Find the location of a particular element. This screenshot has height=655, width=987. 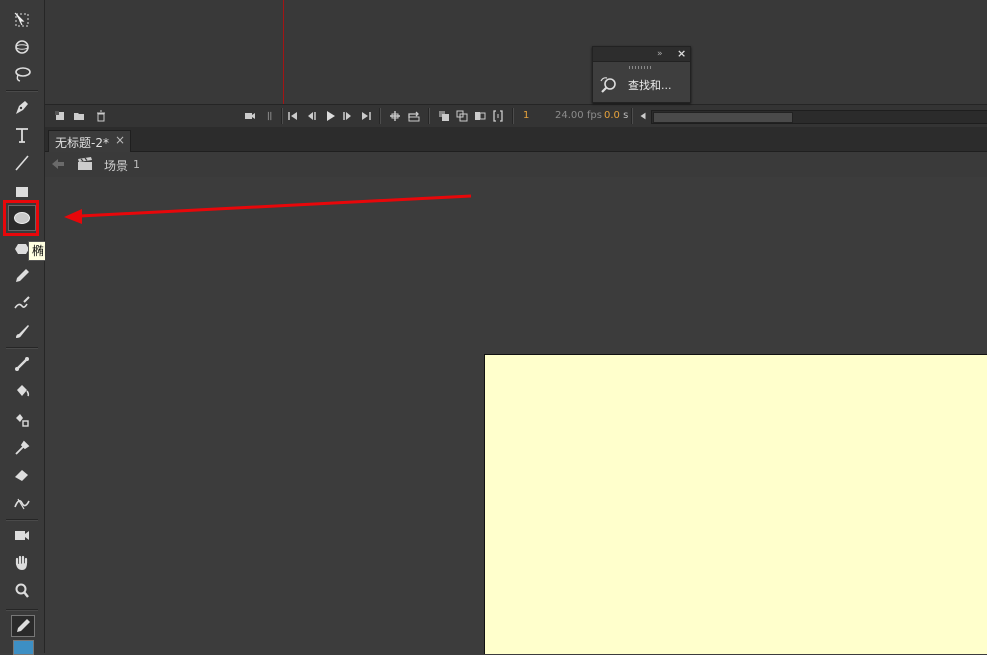

expand-icon: » is located at coordinates (660, 54).